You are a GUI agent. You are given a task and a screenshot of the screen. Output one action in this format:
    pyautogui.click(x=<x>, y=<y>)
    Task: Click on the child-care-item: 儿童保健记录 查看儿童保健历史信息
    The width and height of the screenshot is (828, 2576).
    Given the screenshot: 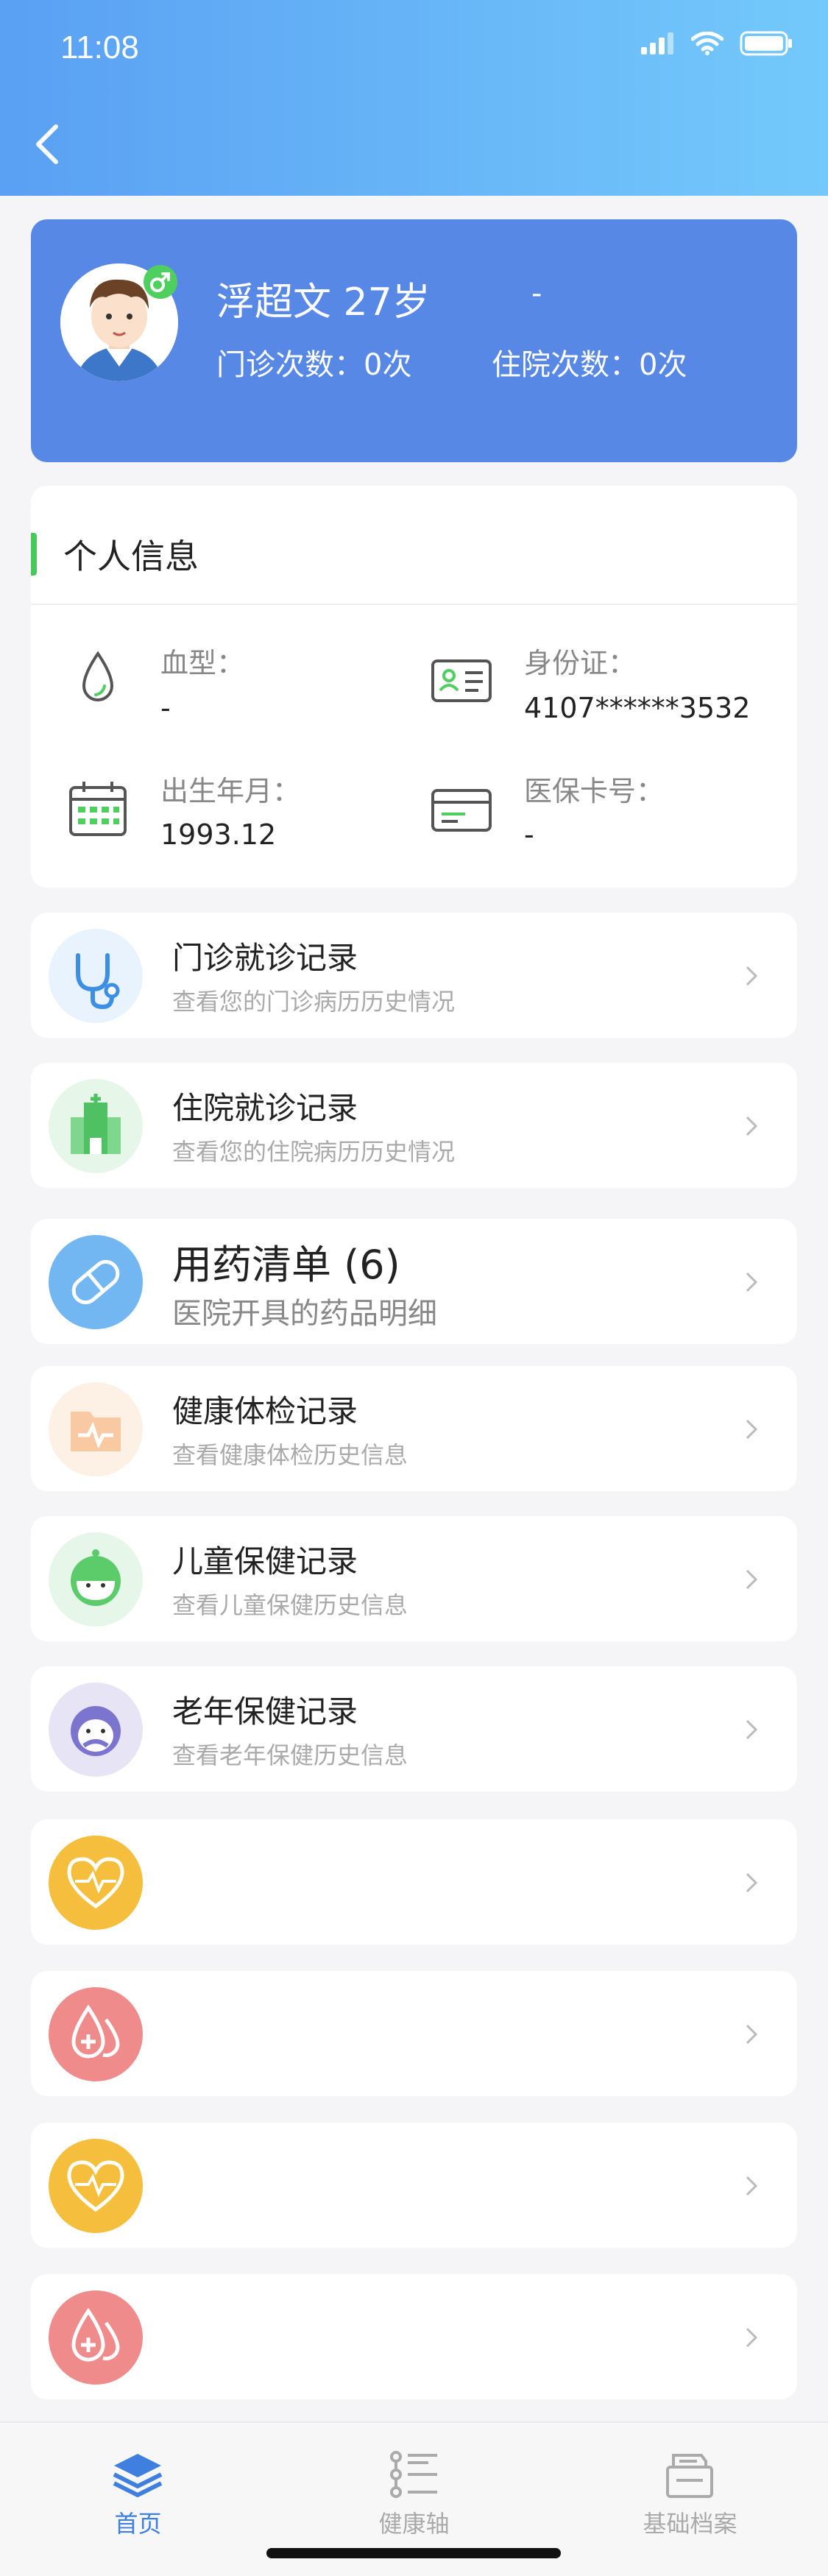 What is the action you would take?
    pyautogui.click(x=414, y=1579)
    